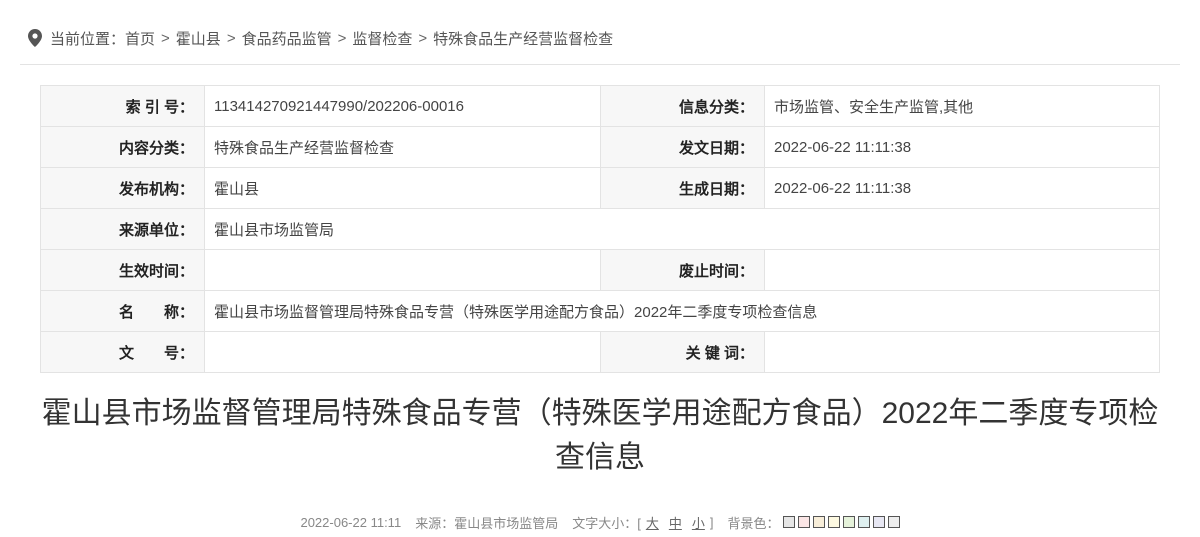 The height and width of the screenshot is (537, 1200). What do you see at coordinates (122, 188) in the screenshot?
I see `publisher-label: 发布机构：` at bounding box center [122, 188].